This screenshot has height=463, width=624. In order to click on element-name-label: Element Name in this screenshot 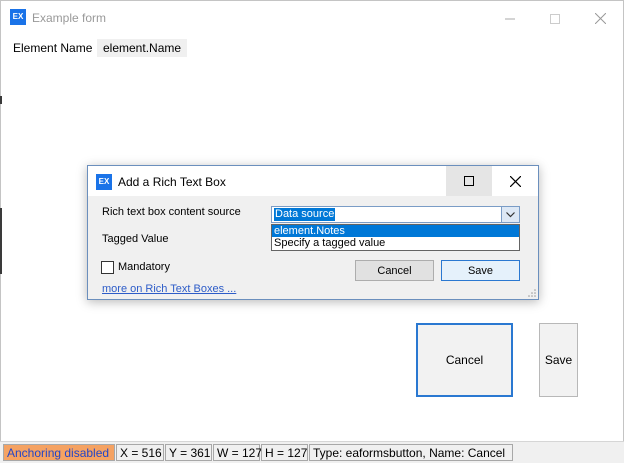, I will do `click(53, 48)`.